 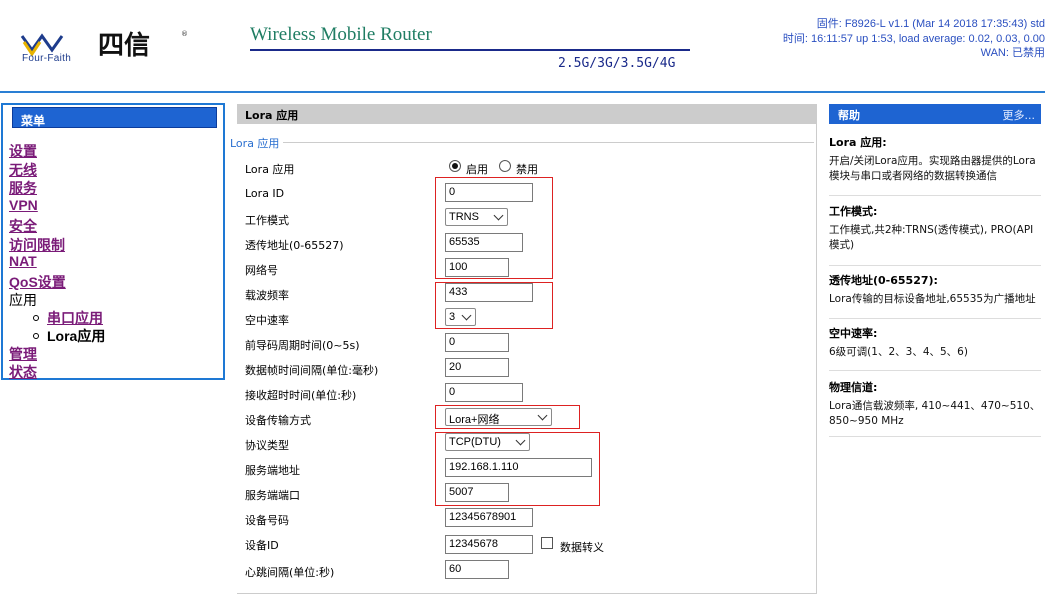 What do you see at coordinates (124, 46) in the screenshot?
I see `svg-text: 四信` at bounding box center [124, 46].